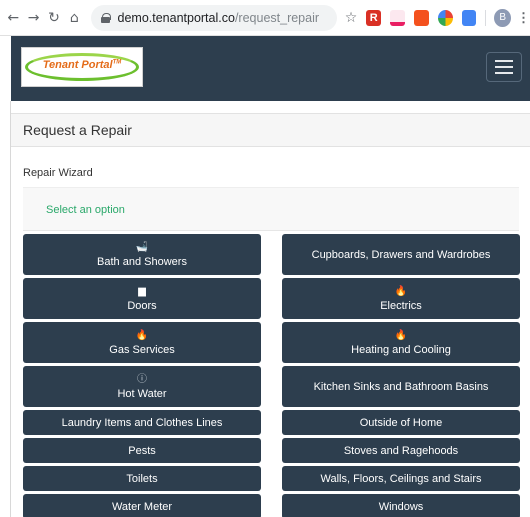 The height and width of the screenshot is (517, 530). What do you see at coordinates (142, 261) in the screenshot?
I see `option-label: Bath and Showers` at bounding box center [142, 261].